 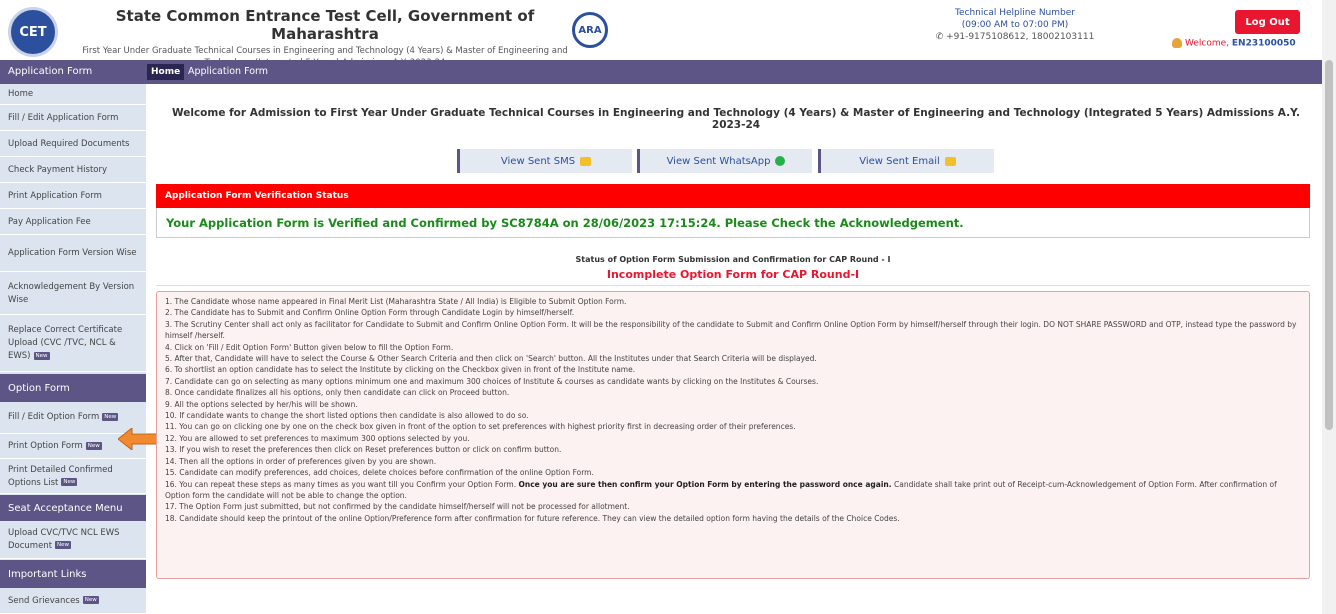 I want to click on sidebar-item-print-application: Print Application Form, so click(x=73, y=196).